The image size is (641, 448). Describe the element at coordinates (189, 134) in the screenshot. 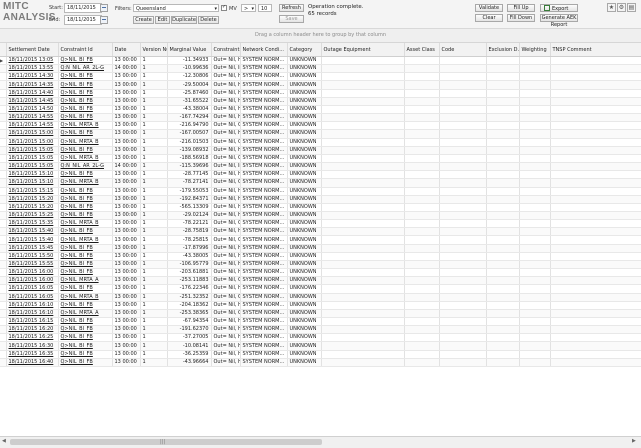

I see `table-cell: -167.00507` at that location.